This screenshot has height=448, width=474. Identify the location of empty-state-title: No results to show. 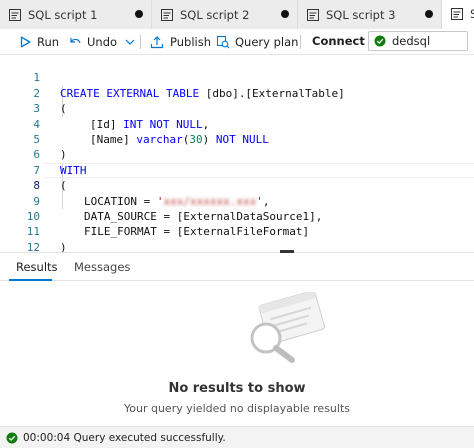
(237, 388).